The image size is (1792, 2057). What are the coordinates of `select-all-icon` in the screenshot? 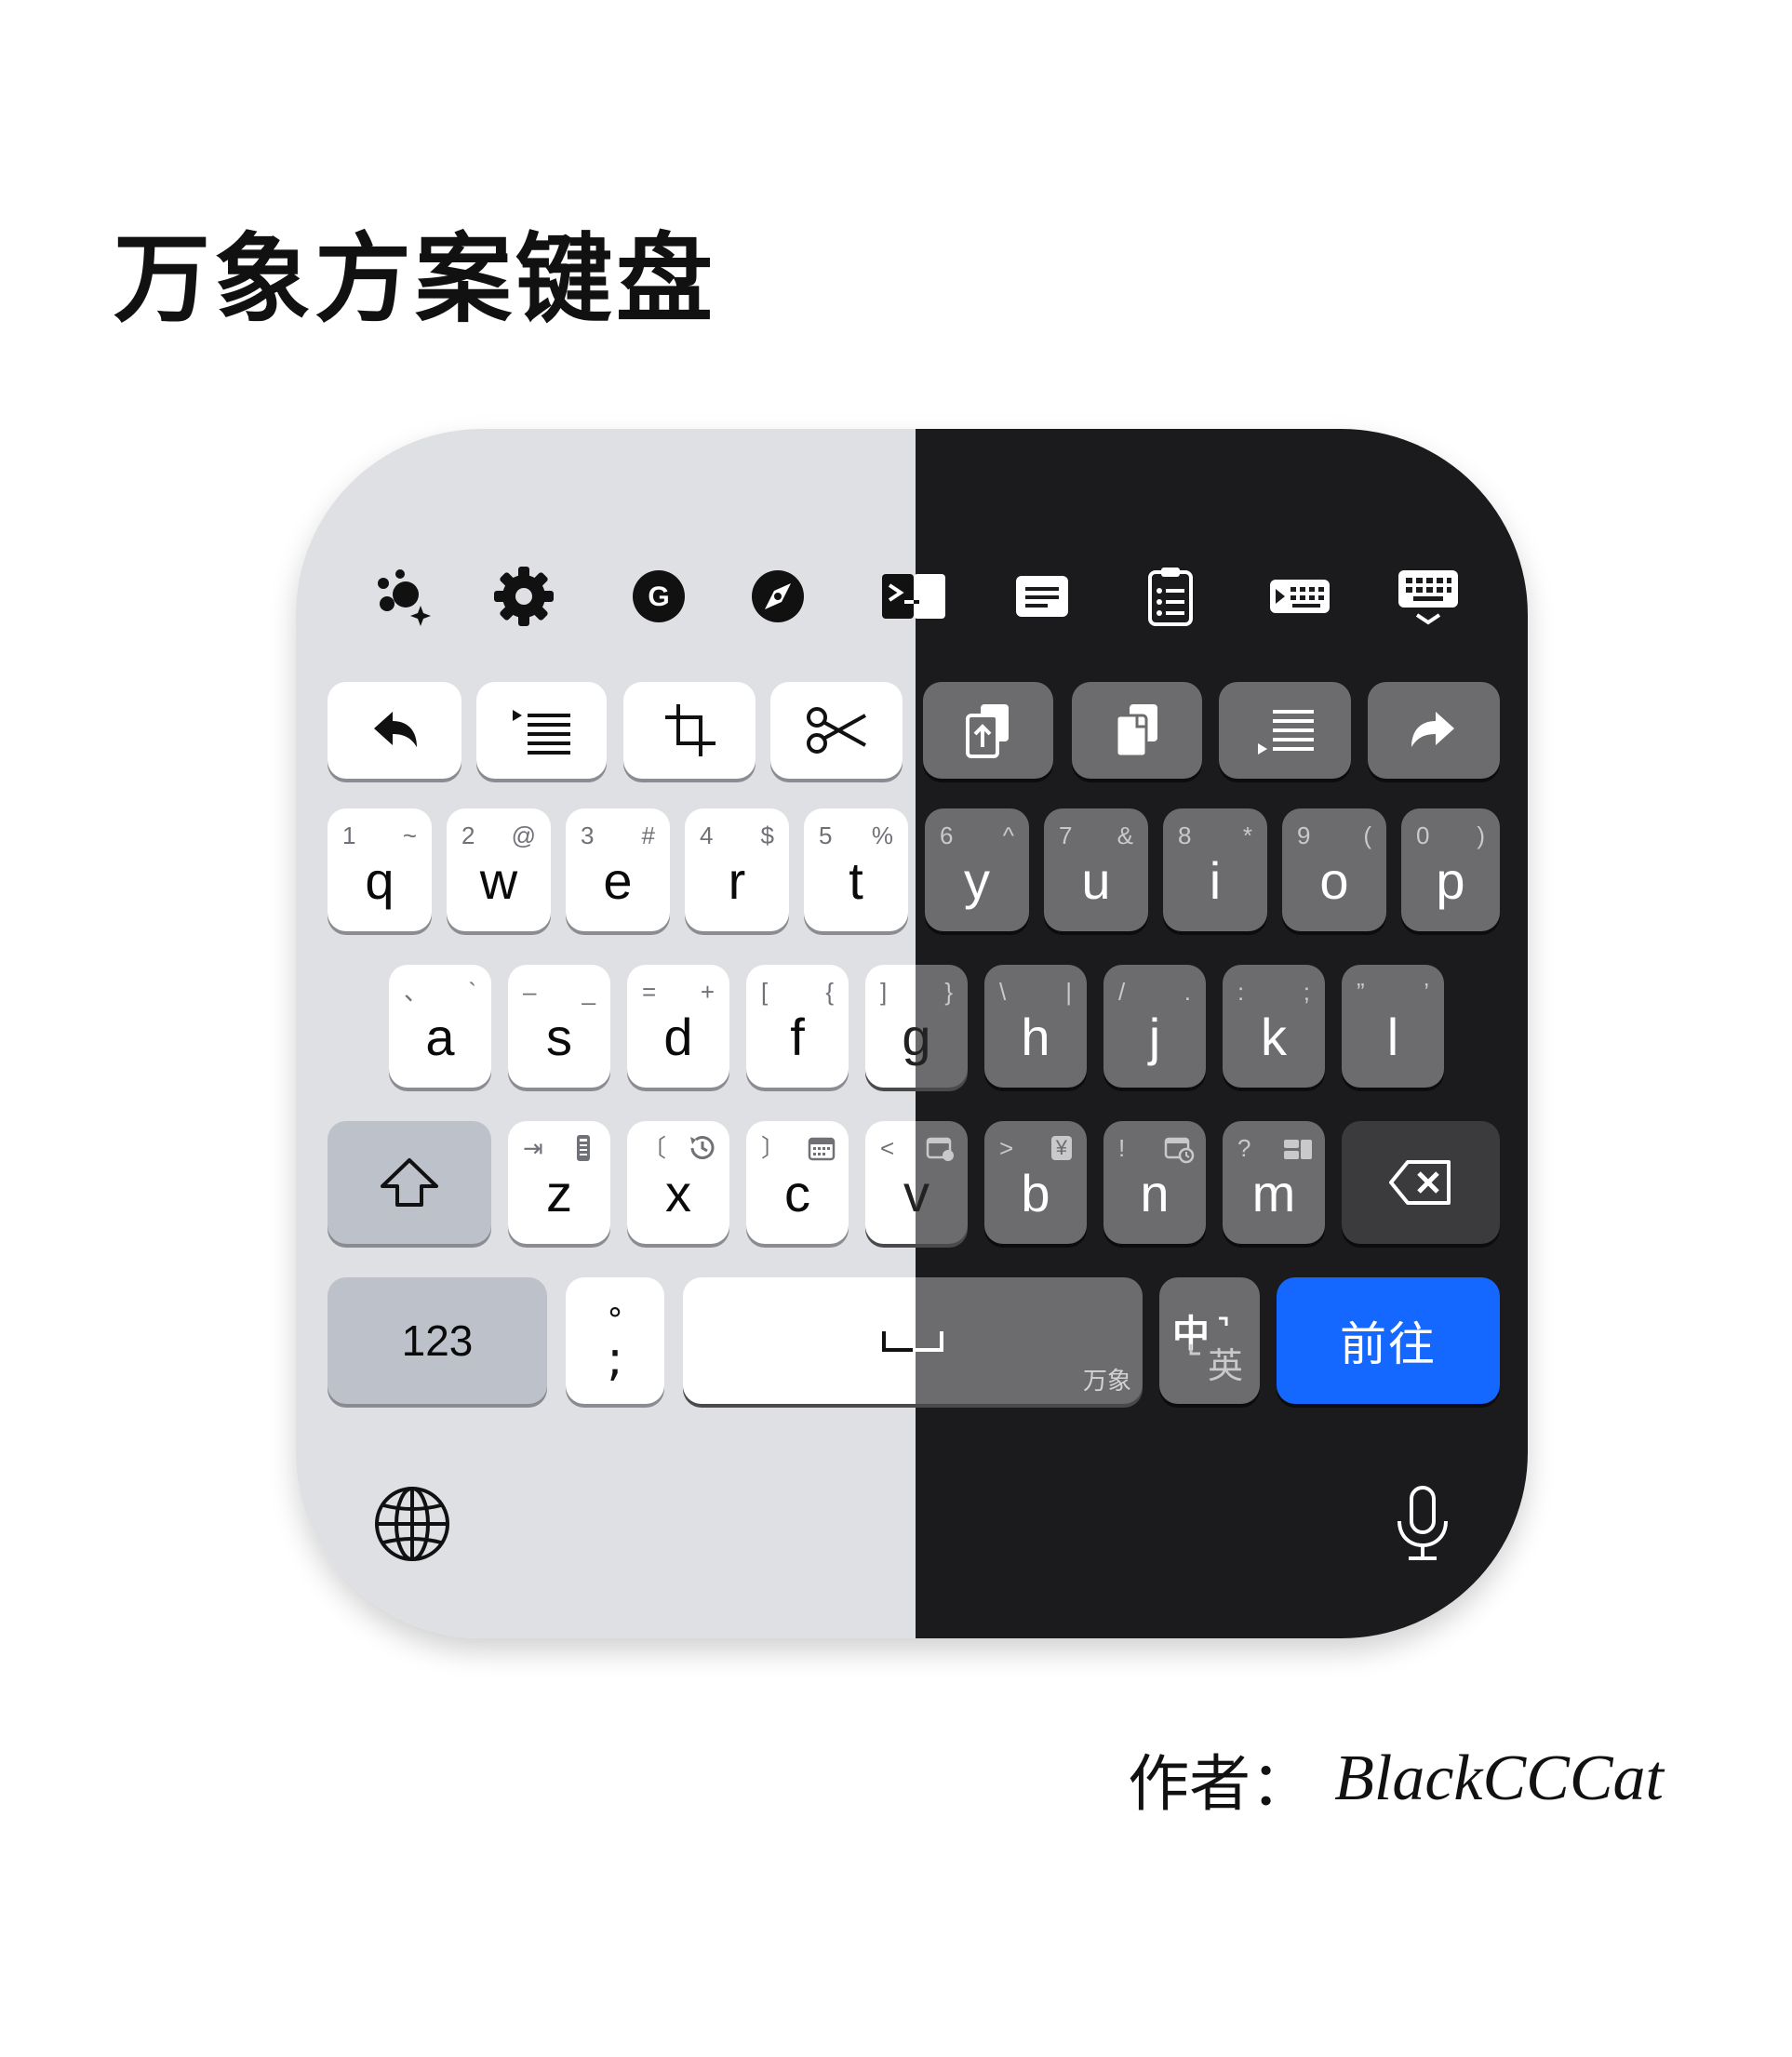 It's located at (1285, 730).